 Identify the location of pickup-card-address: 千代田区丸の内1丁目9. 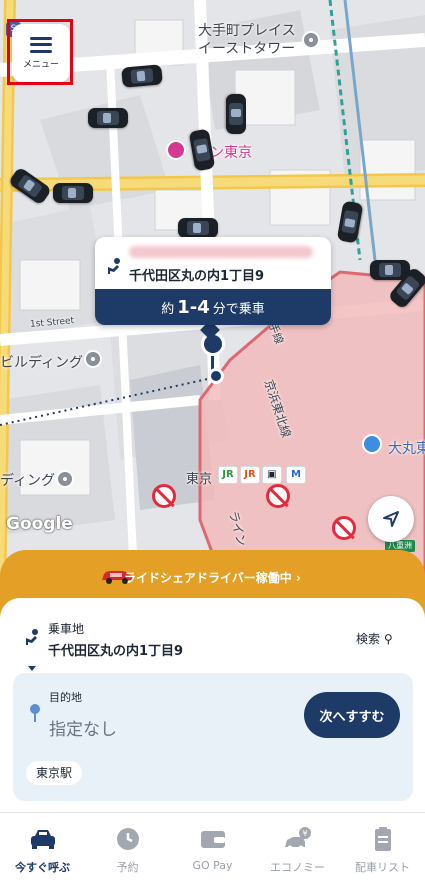
(197, 276).